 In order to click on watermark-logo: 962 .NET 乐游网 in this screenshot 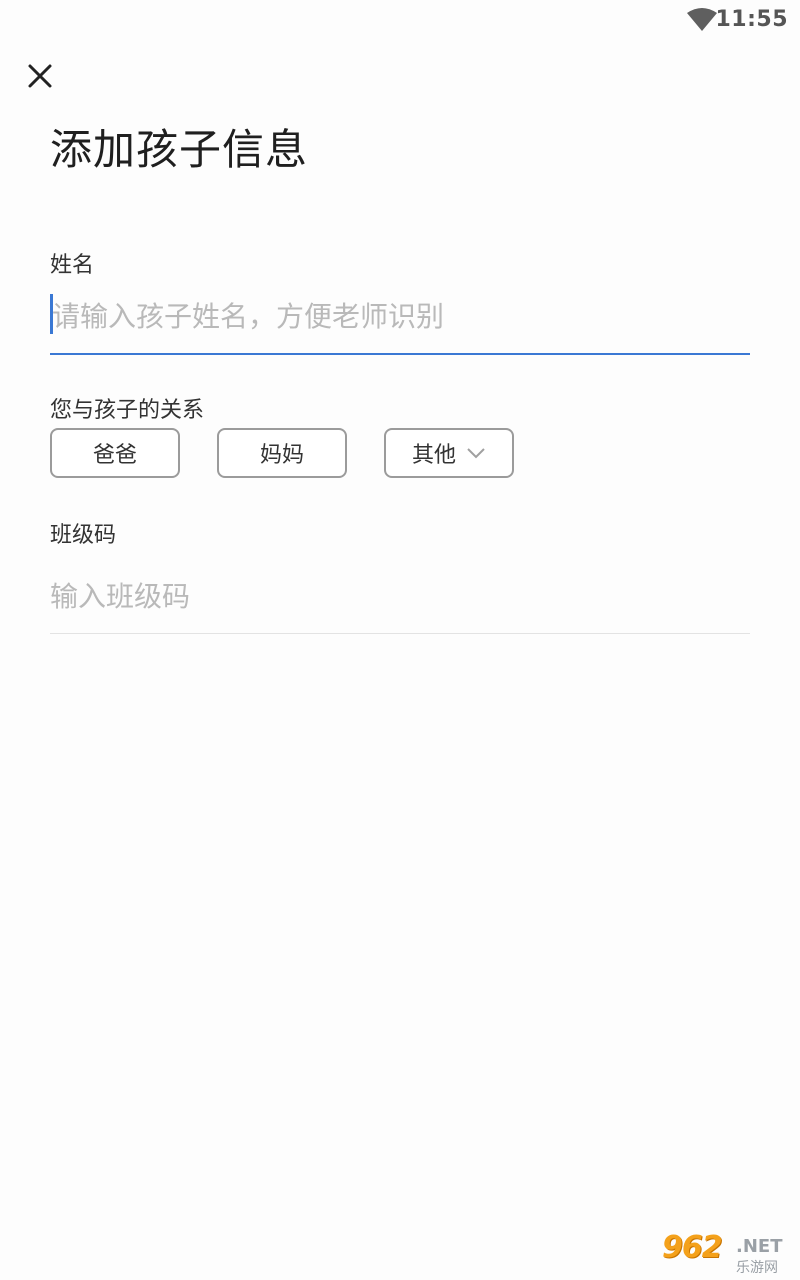, I will do `click(727, 1253)`.